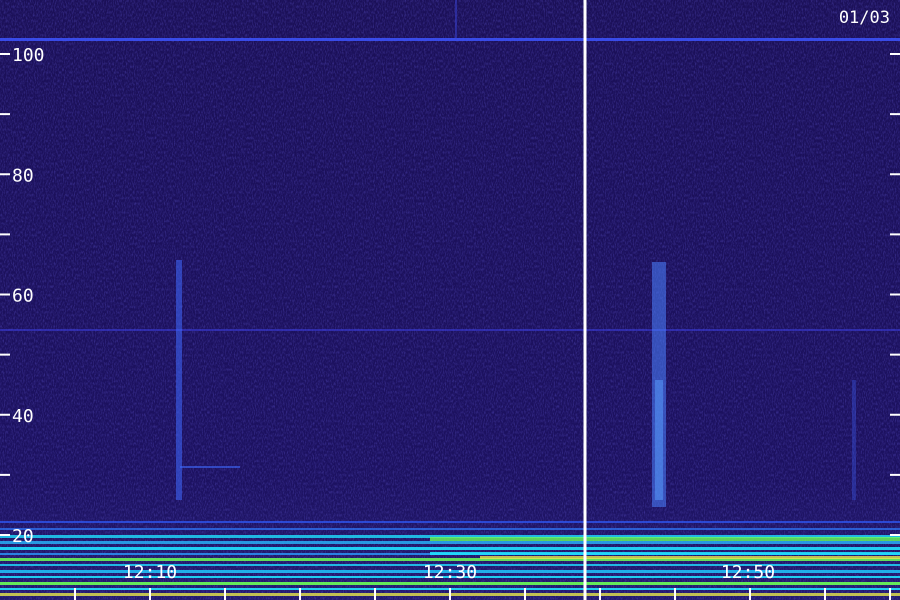  I want to click on date-label: 01/03, so click(864, 18).